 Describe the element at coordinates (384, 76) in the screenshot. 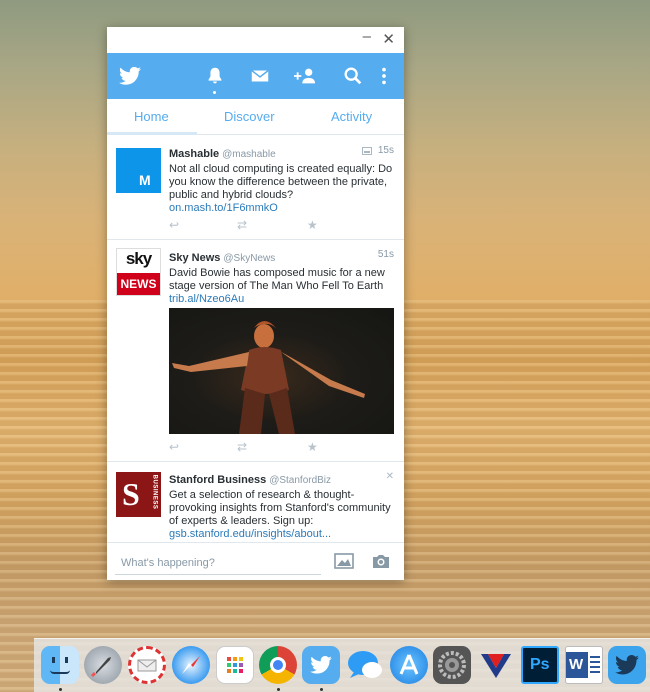

I see `more-icon` at that location.